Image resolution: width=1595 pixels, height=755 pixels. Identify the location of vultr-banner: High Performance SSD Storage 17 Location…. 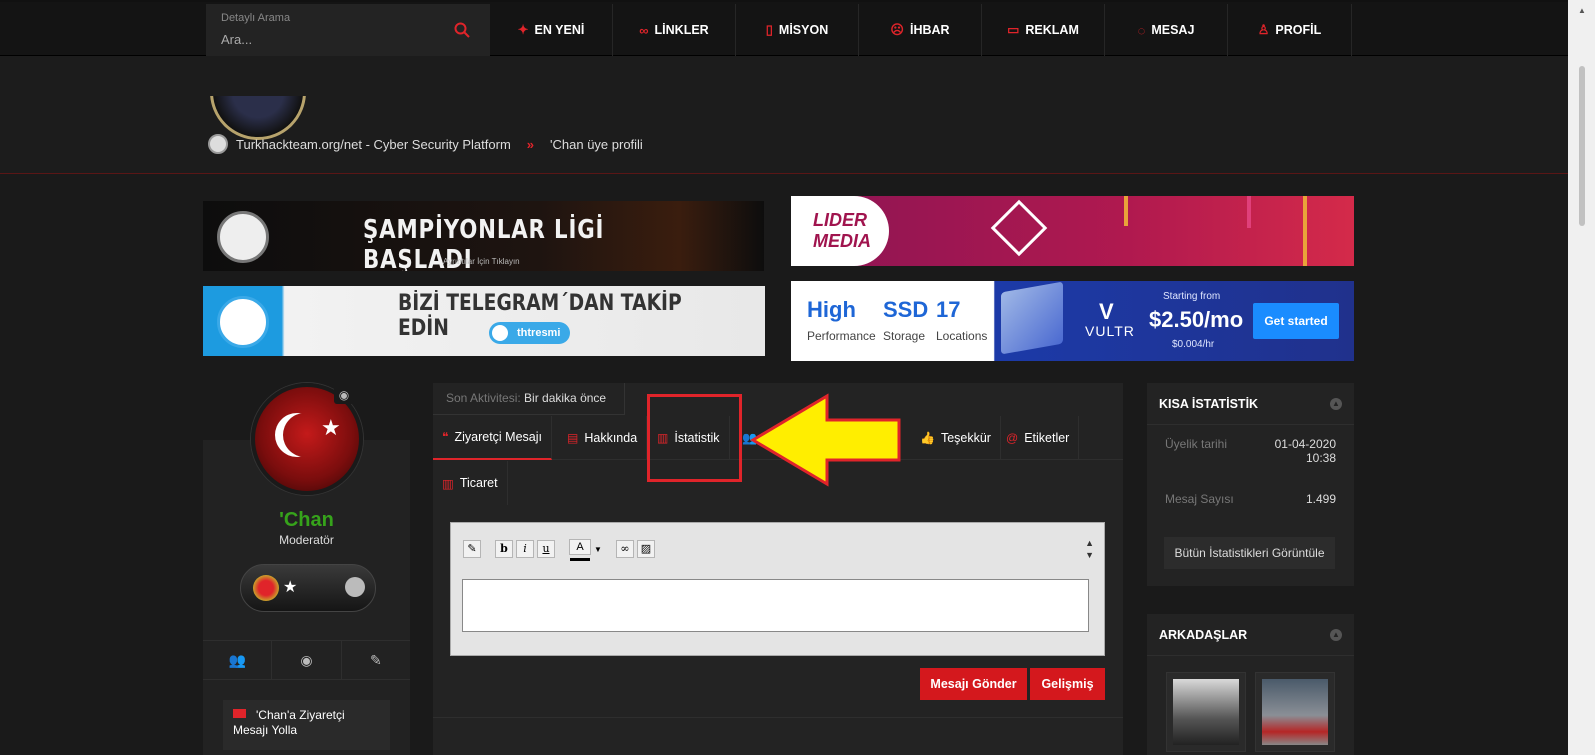
(1072, 321).